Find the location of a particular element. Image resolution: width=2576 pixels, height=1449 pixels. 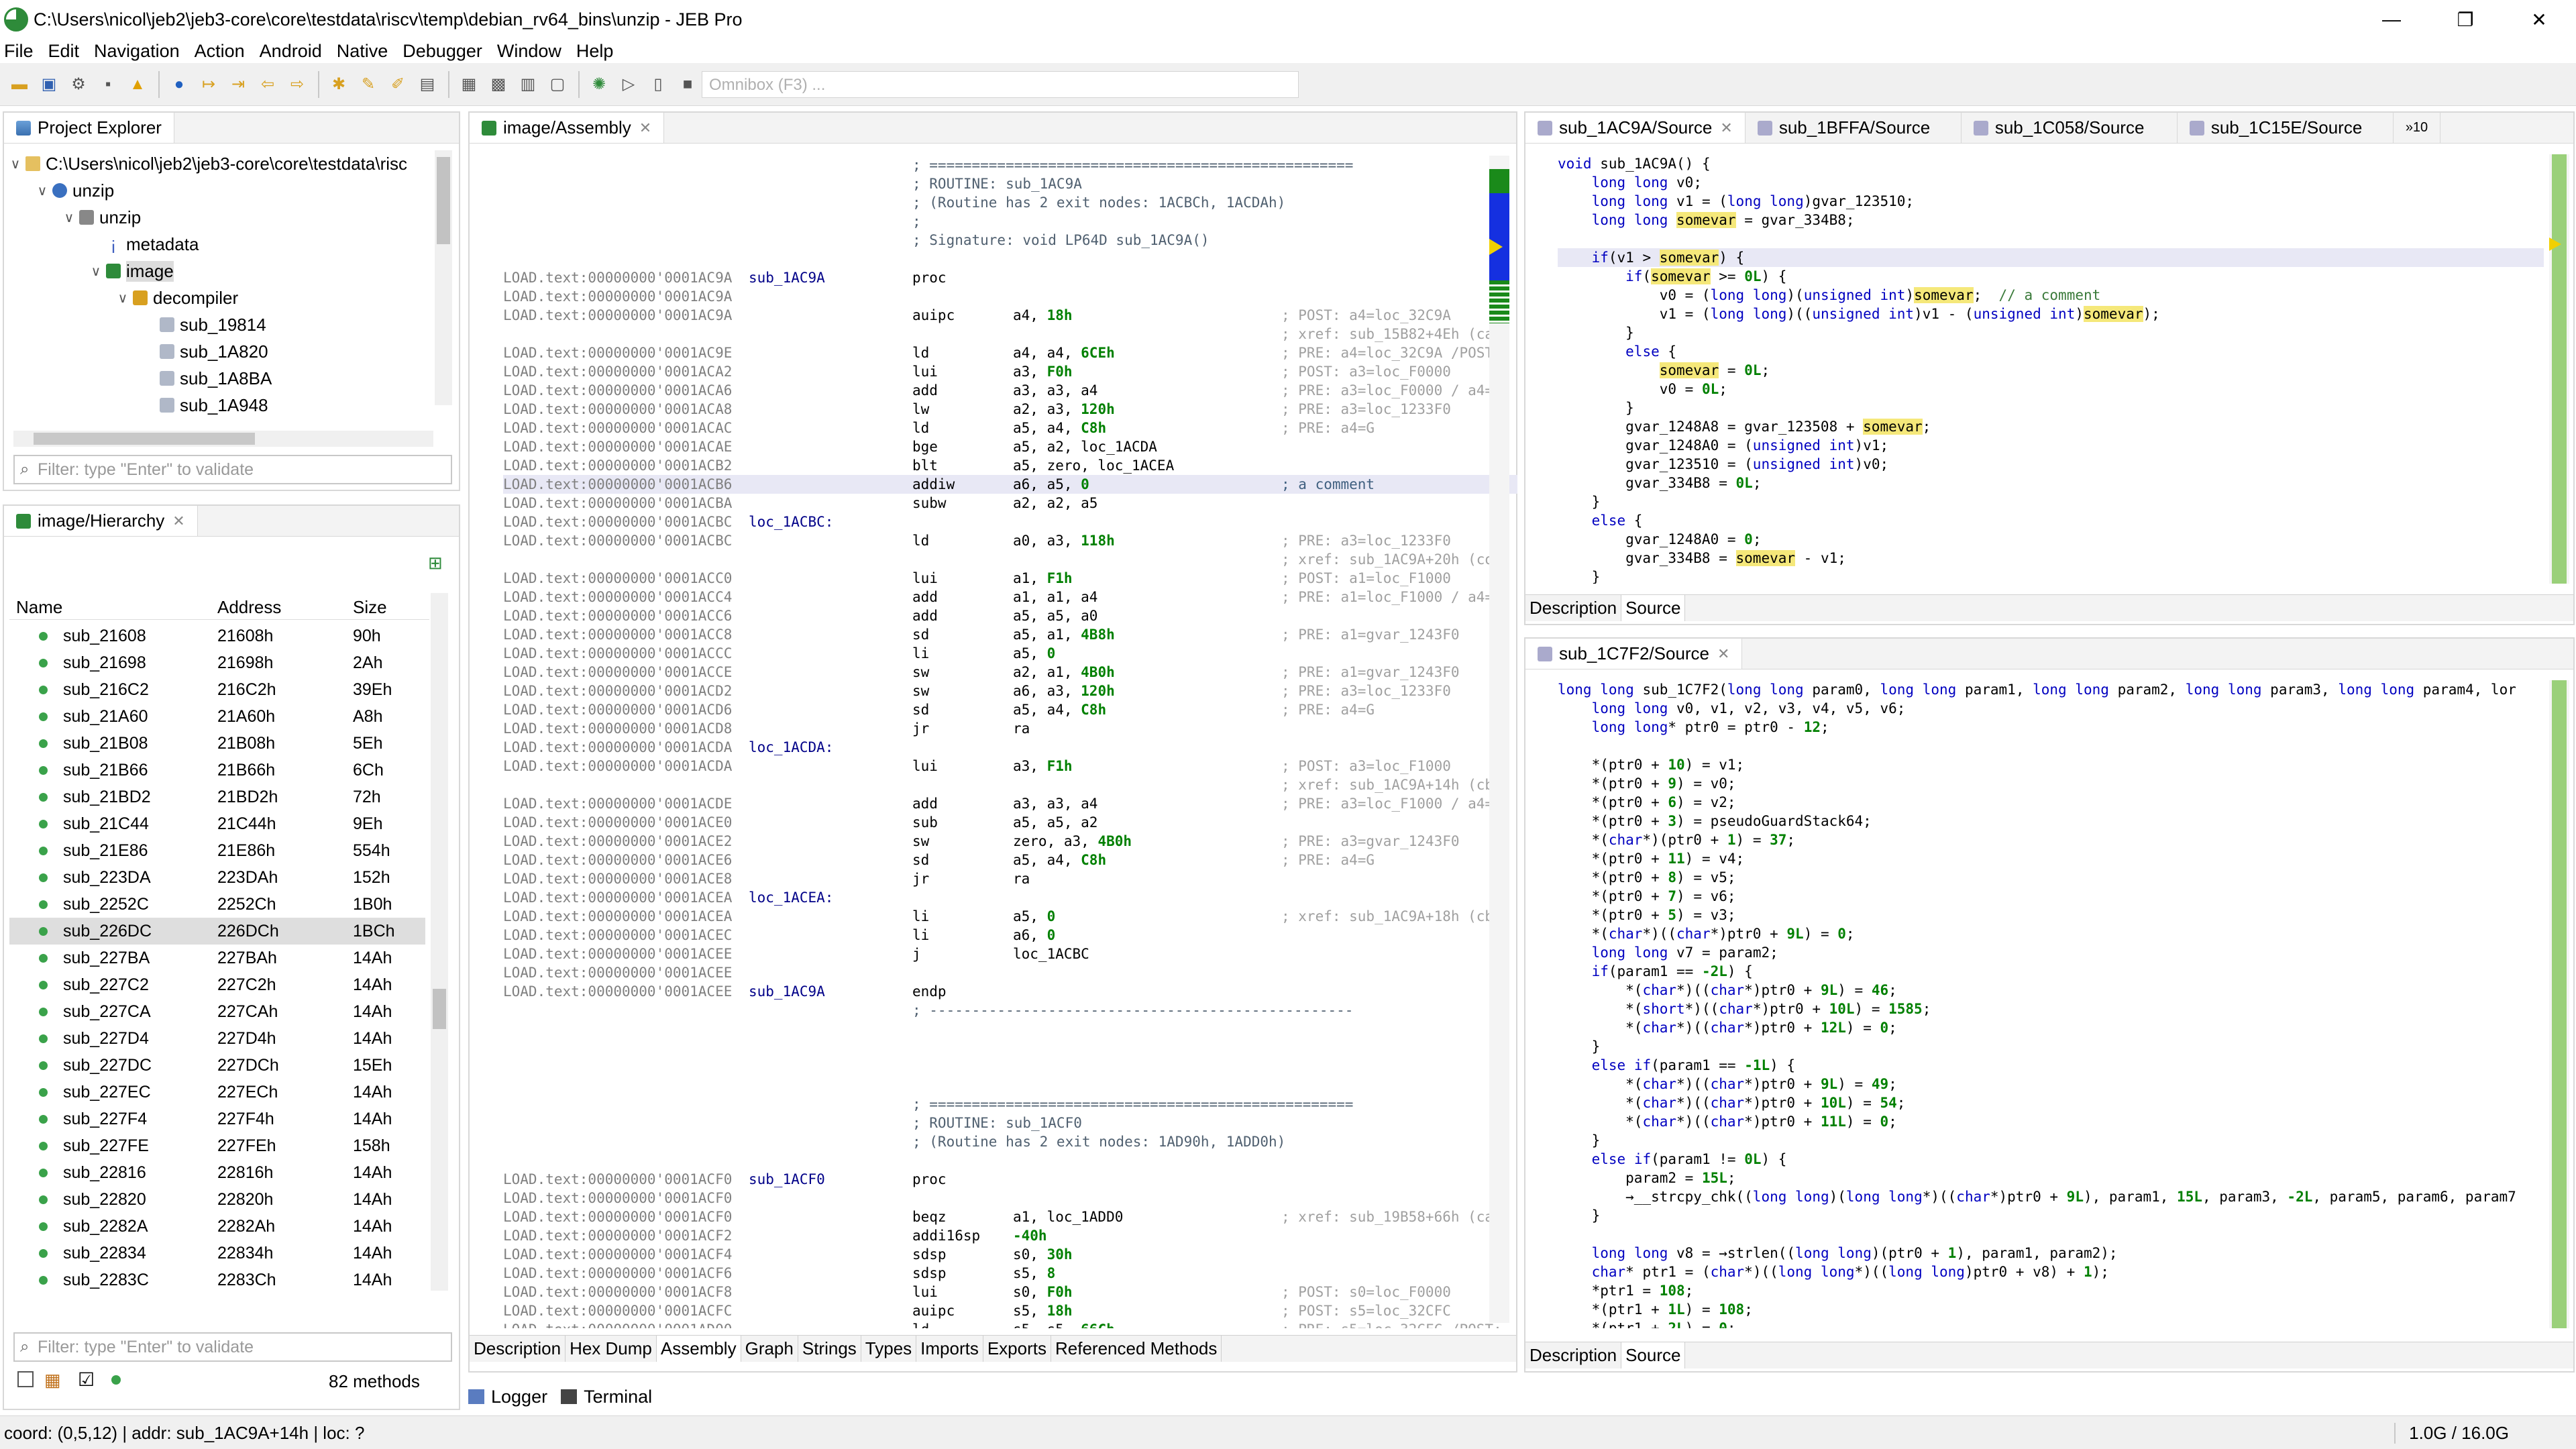

asm-line: ; xref: sub_1AC9A+20h (coc is located at coordinates (1010, 559).